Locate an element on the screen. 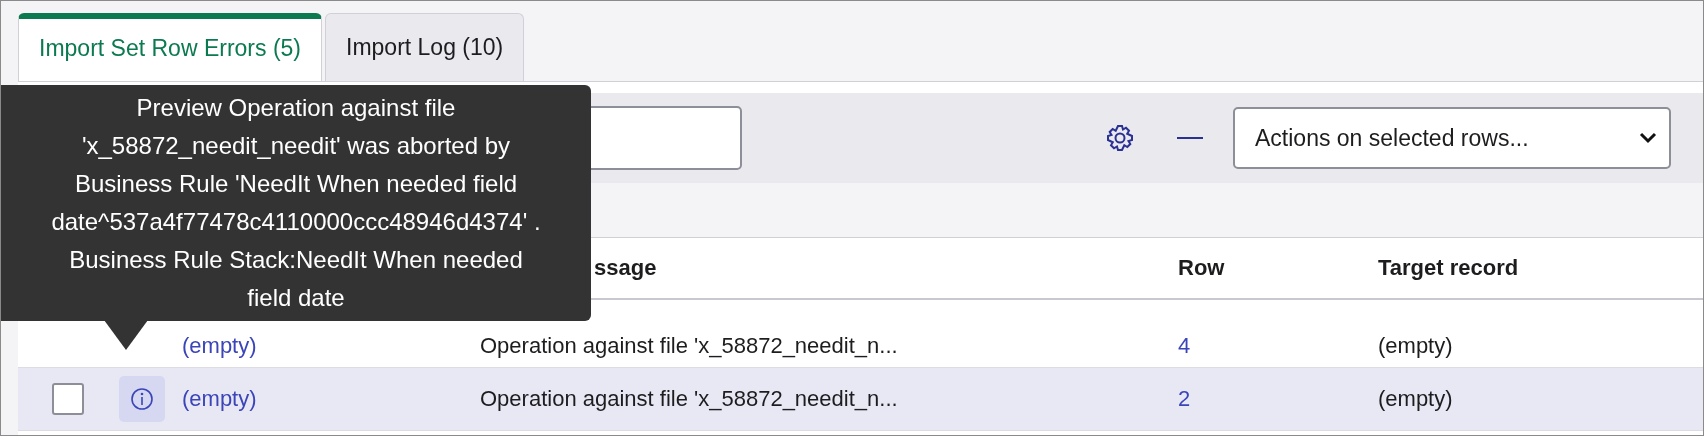 This screenshot has height=436, width=1704. minus-icon is located at coordinates (1190, 138).